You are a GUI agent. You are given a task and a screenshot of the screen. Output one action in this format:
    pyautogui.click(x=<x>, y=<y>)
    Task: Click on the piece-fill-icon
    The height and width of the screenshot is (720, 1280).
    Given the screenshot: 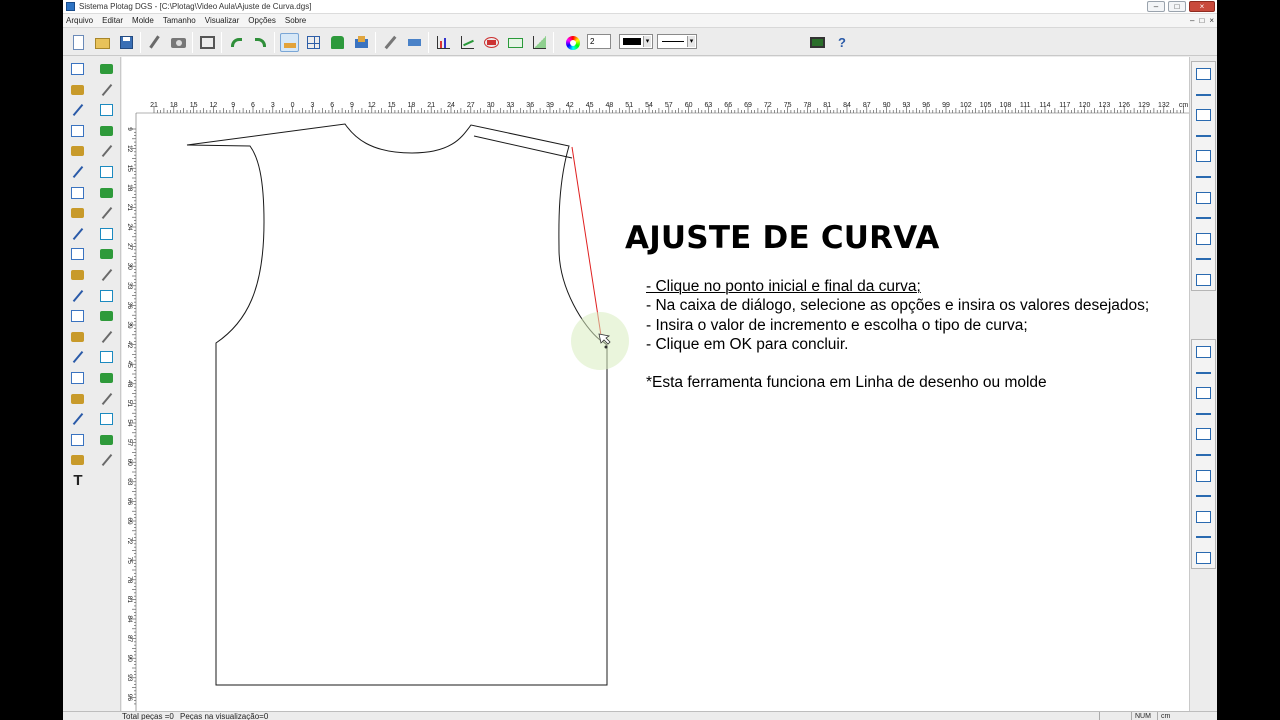 What is the action you would take?
    pyautogui.click(x=1203, y=156)
    